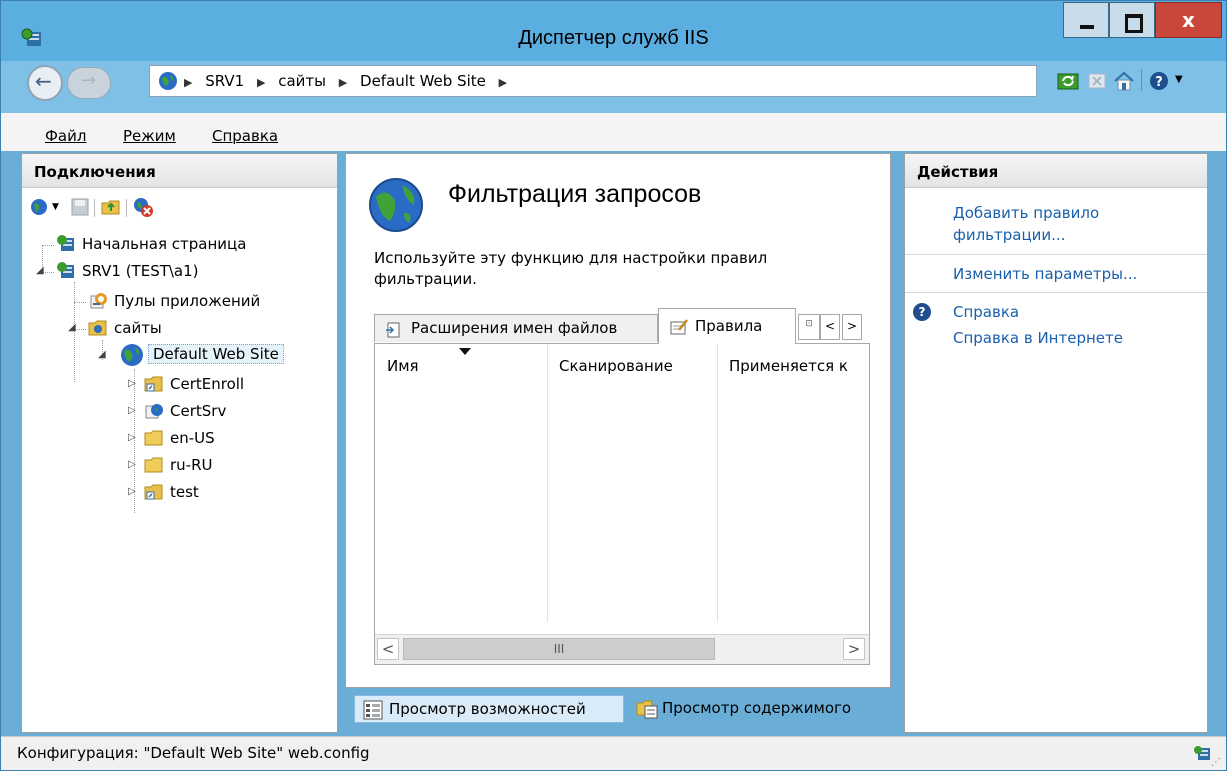  I want to click on scroll-grip-icon: III, so click(559, 649).